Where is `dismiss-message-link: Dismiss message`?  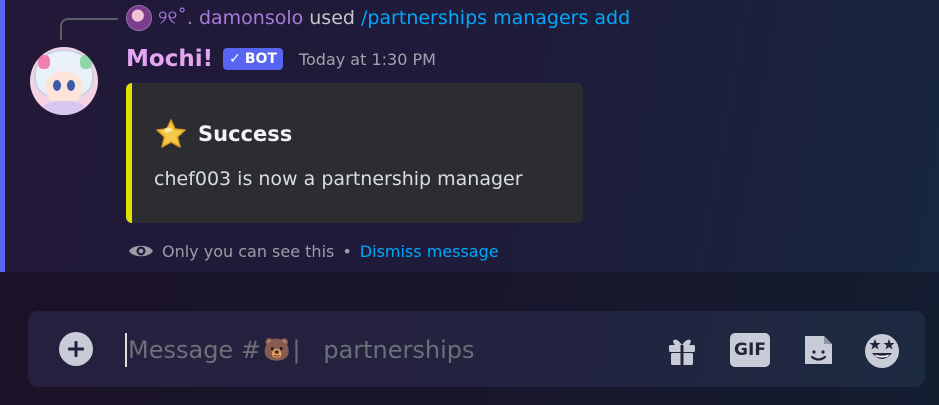 dismiss-message-link: Dismiss message is located at coordinates (429, 251).